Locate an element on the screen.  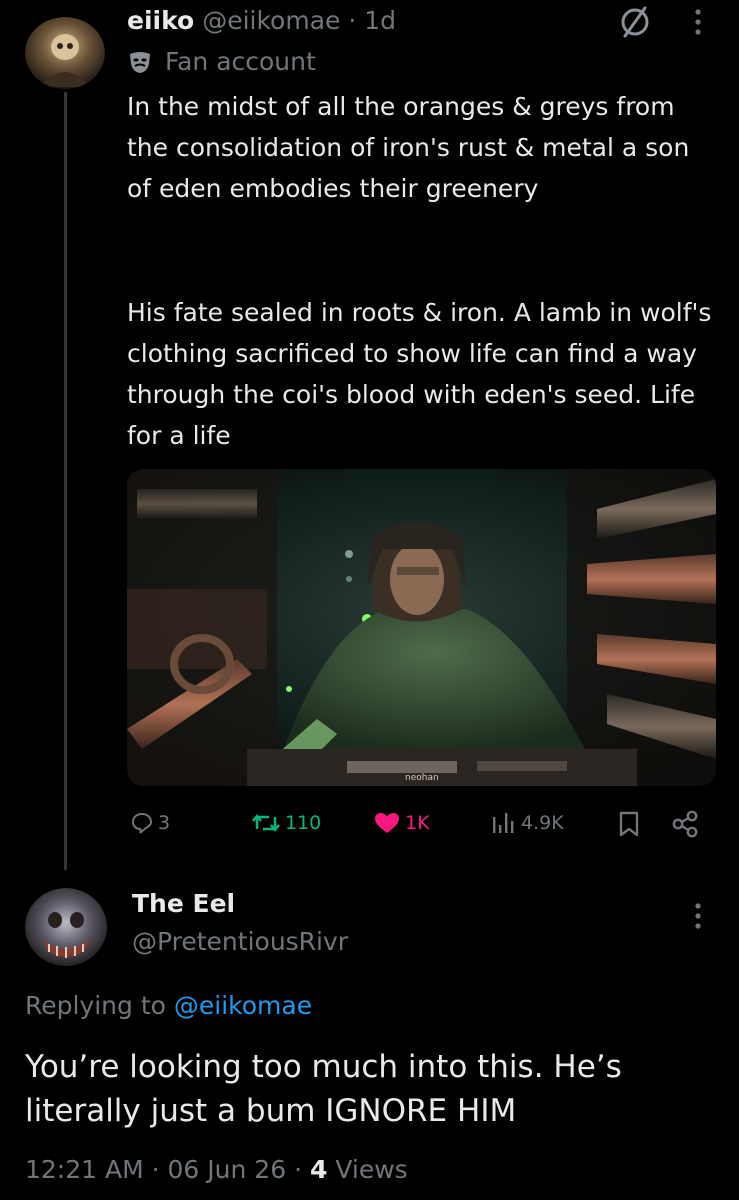
author-name: eiiko is located at coordinates (160, 20).